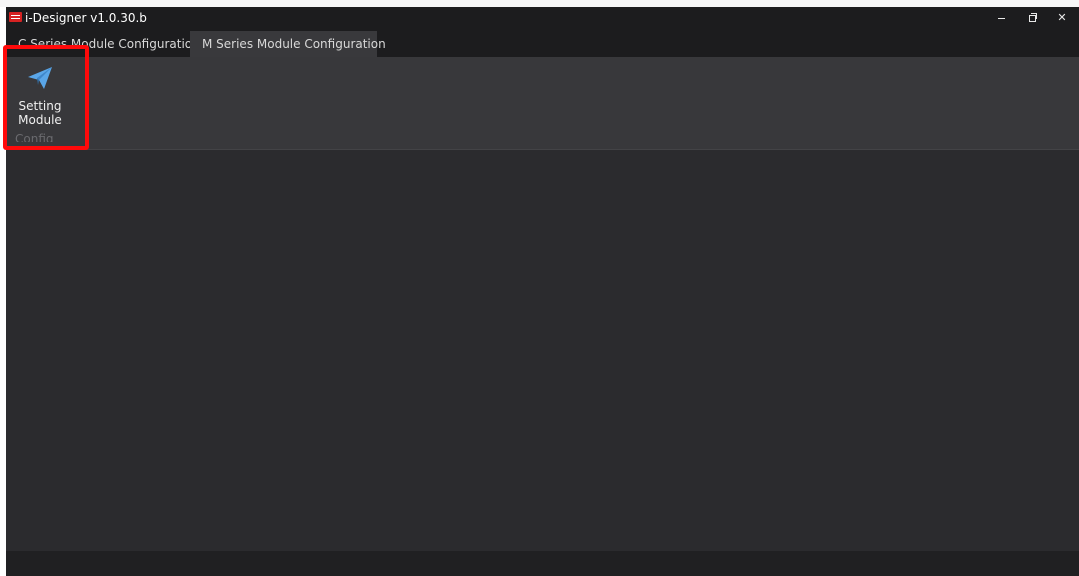 The height and width of the screenshot is (576, 1079). I want to click on screen-top-strip, so click(539, 3).